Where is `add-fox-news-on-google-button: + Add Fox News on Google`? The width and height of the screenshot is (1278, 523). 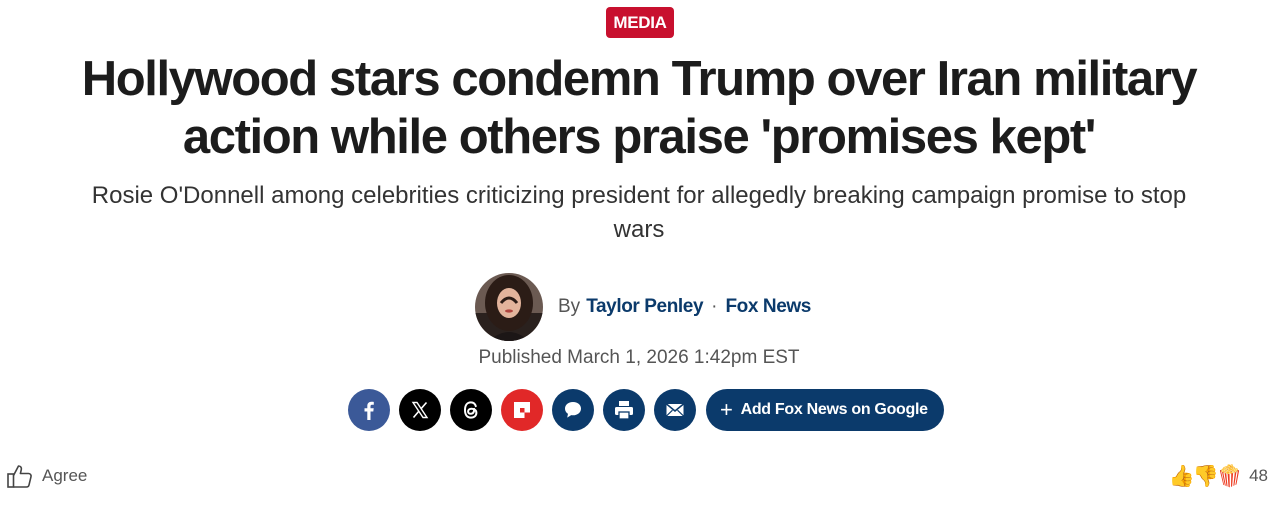
add-fox-news-on-google-button: + Add Fox News on Google is located at coordinates (825, 410).